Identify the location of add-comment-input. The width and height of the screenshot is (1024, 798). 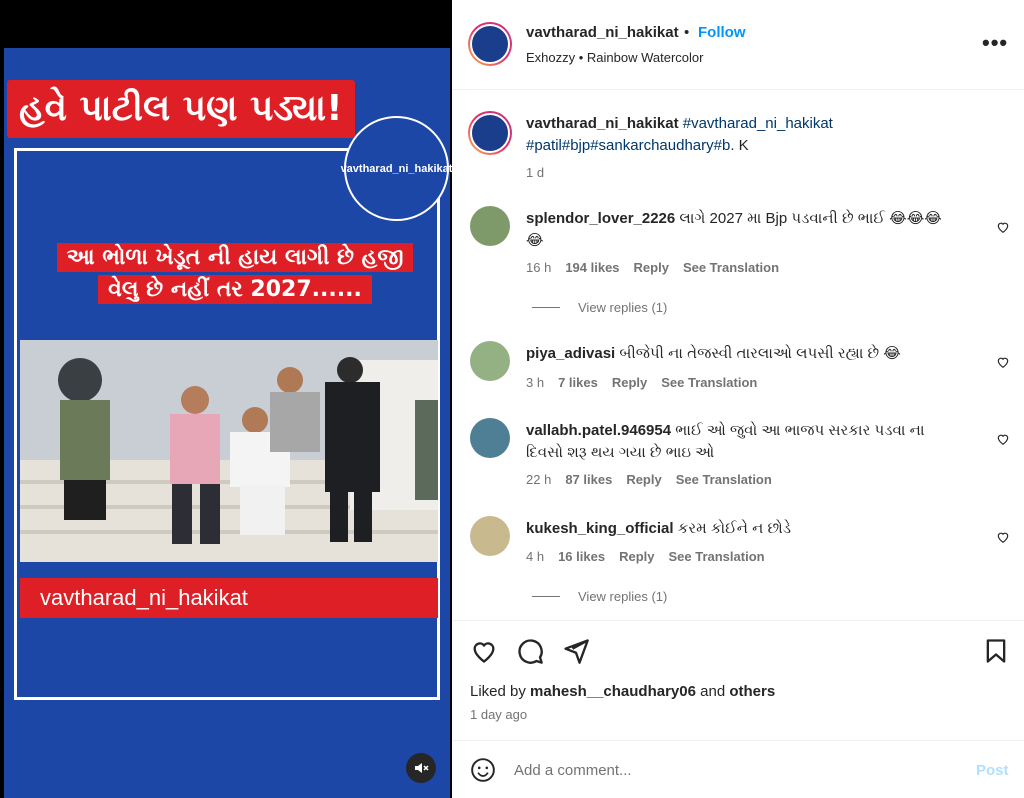
(734, 770).